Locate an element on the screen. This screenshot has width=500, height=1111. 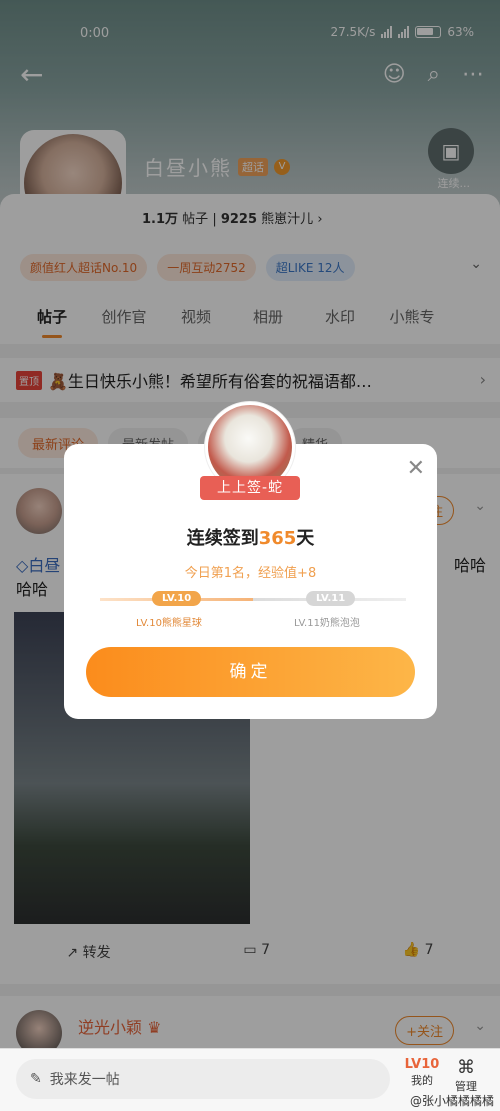
checkin-days: 365 is located at coordinates (277, 538).